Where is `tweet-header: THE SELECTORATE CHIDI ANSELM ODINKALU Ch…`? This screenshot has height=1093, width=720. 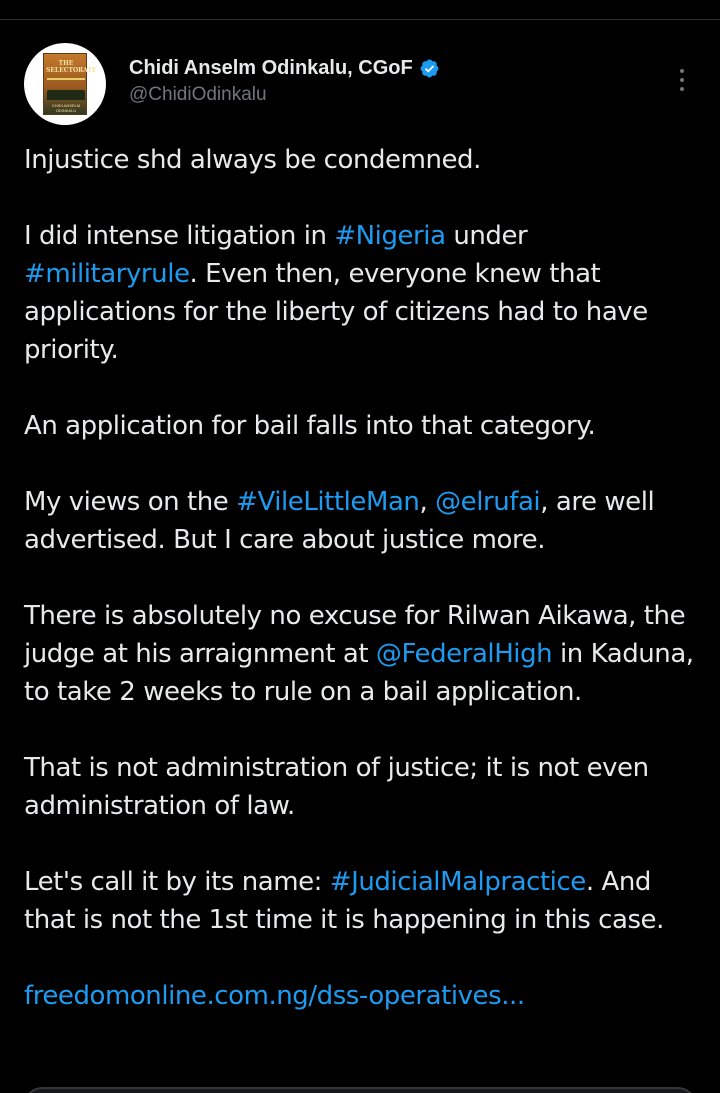 tweet-header: THE SELECTORATE CHIDI ANSELM ODINKALU Ch… is located at coordinates (360, 84).